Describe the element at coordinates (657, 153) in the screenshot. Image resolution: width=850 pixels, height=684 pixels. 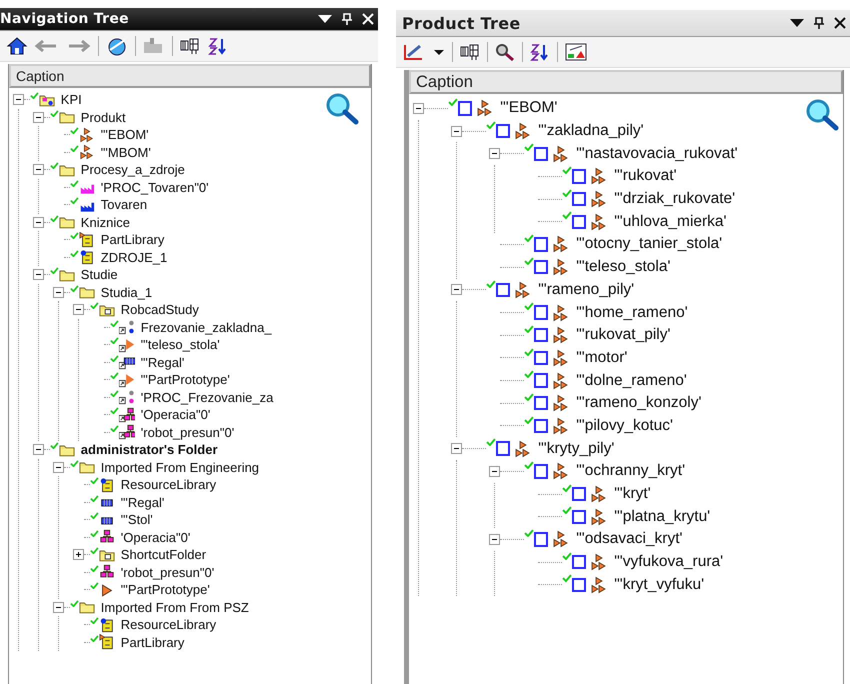
I see `tree-item-label: "'nastavovacia_rukovat'` at that location.